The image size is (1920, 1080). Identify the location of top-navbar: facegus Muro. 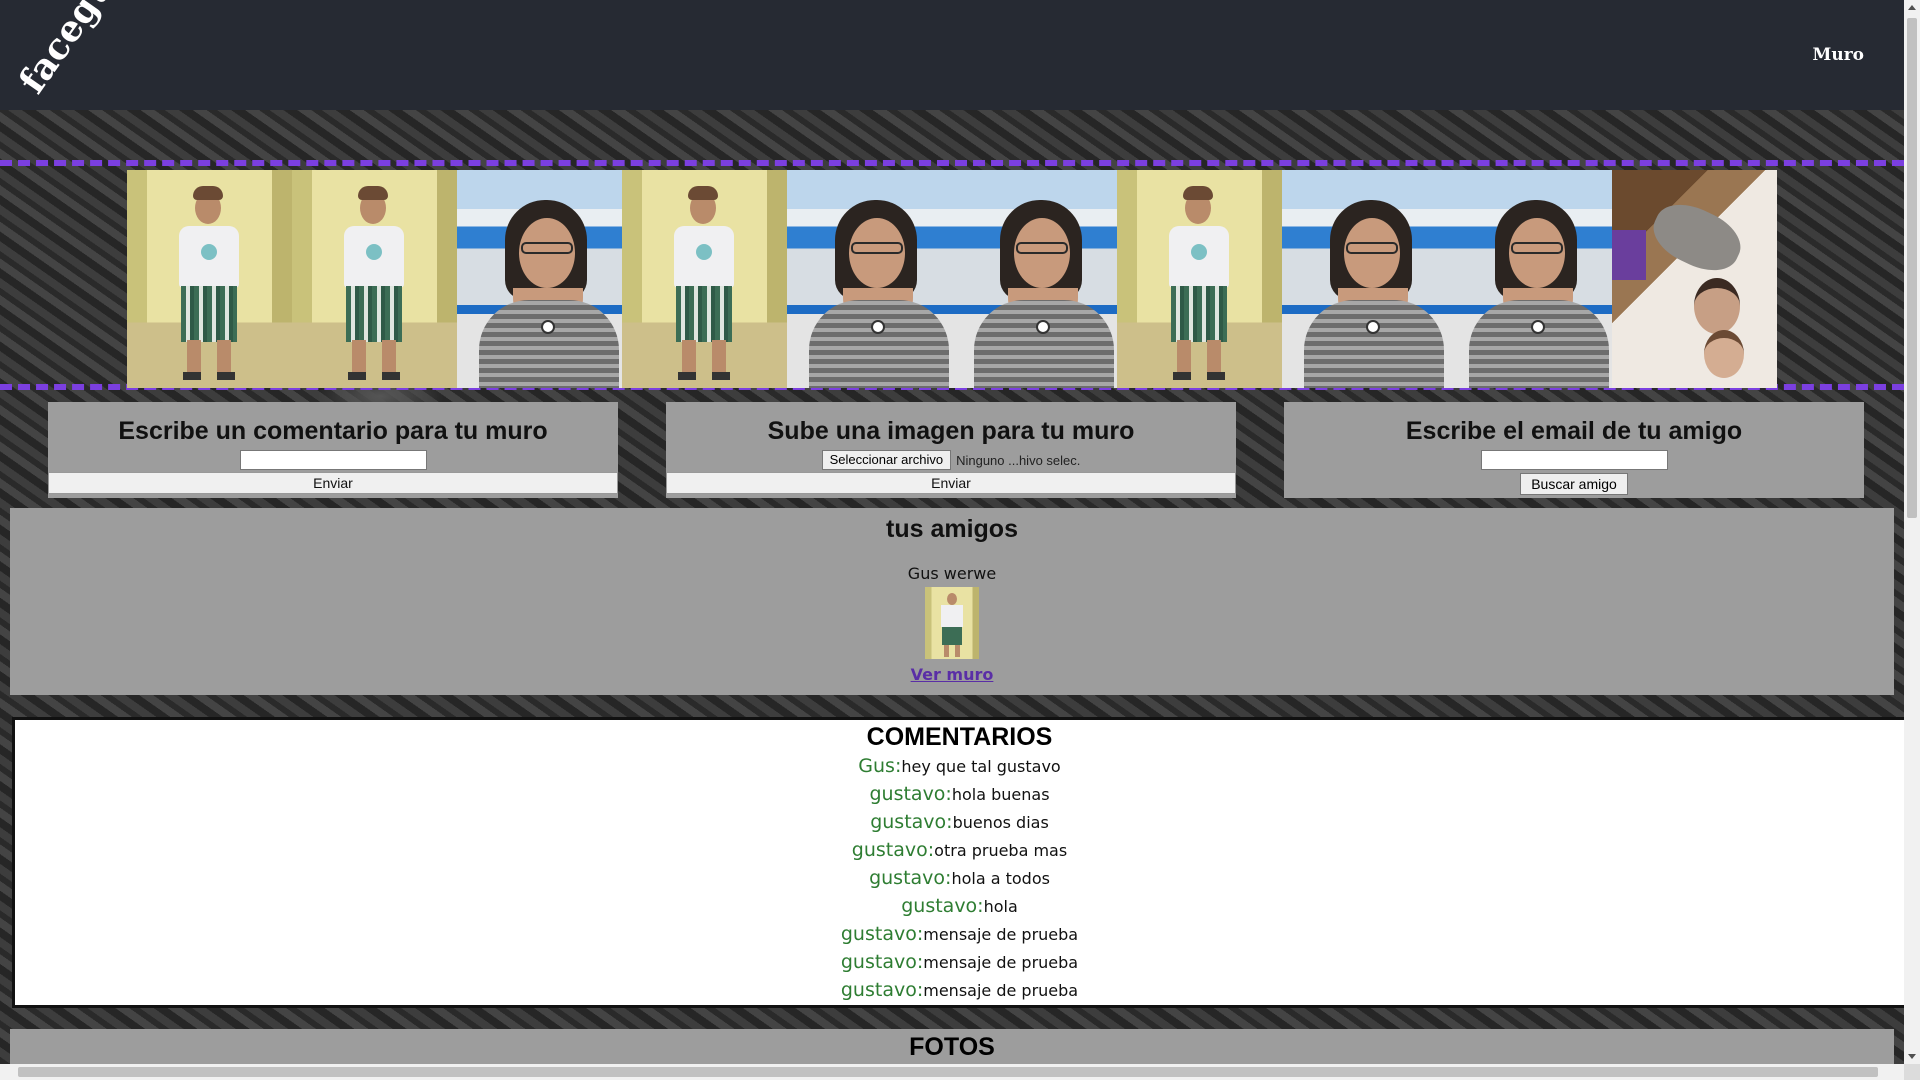
(952, 55).